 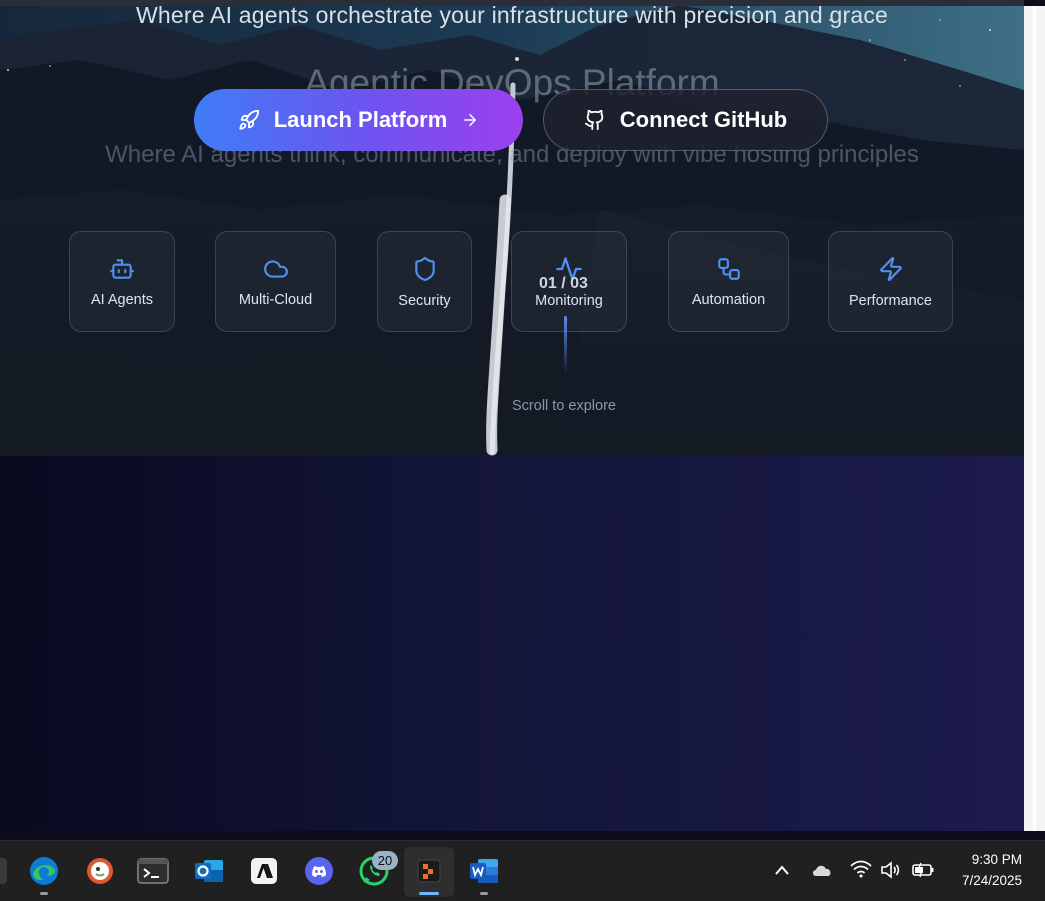 I want to click on rocket-icon, so click(x=249, y=119).